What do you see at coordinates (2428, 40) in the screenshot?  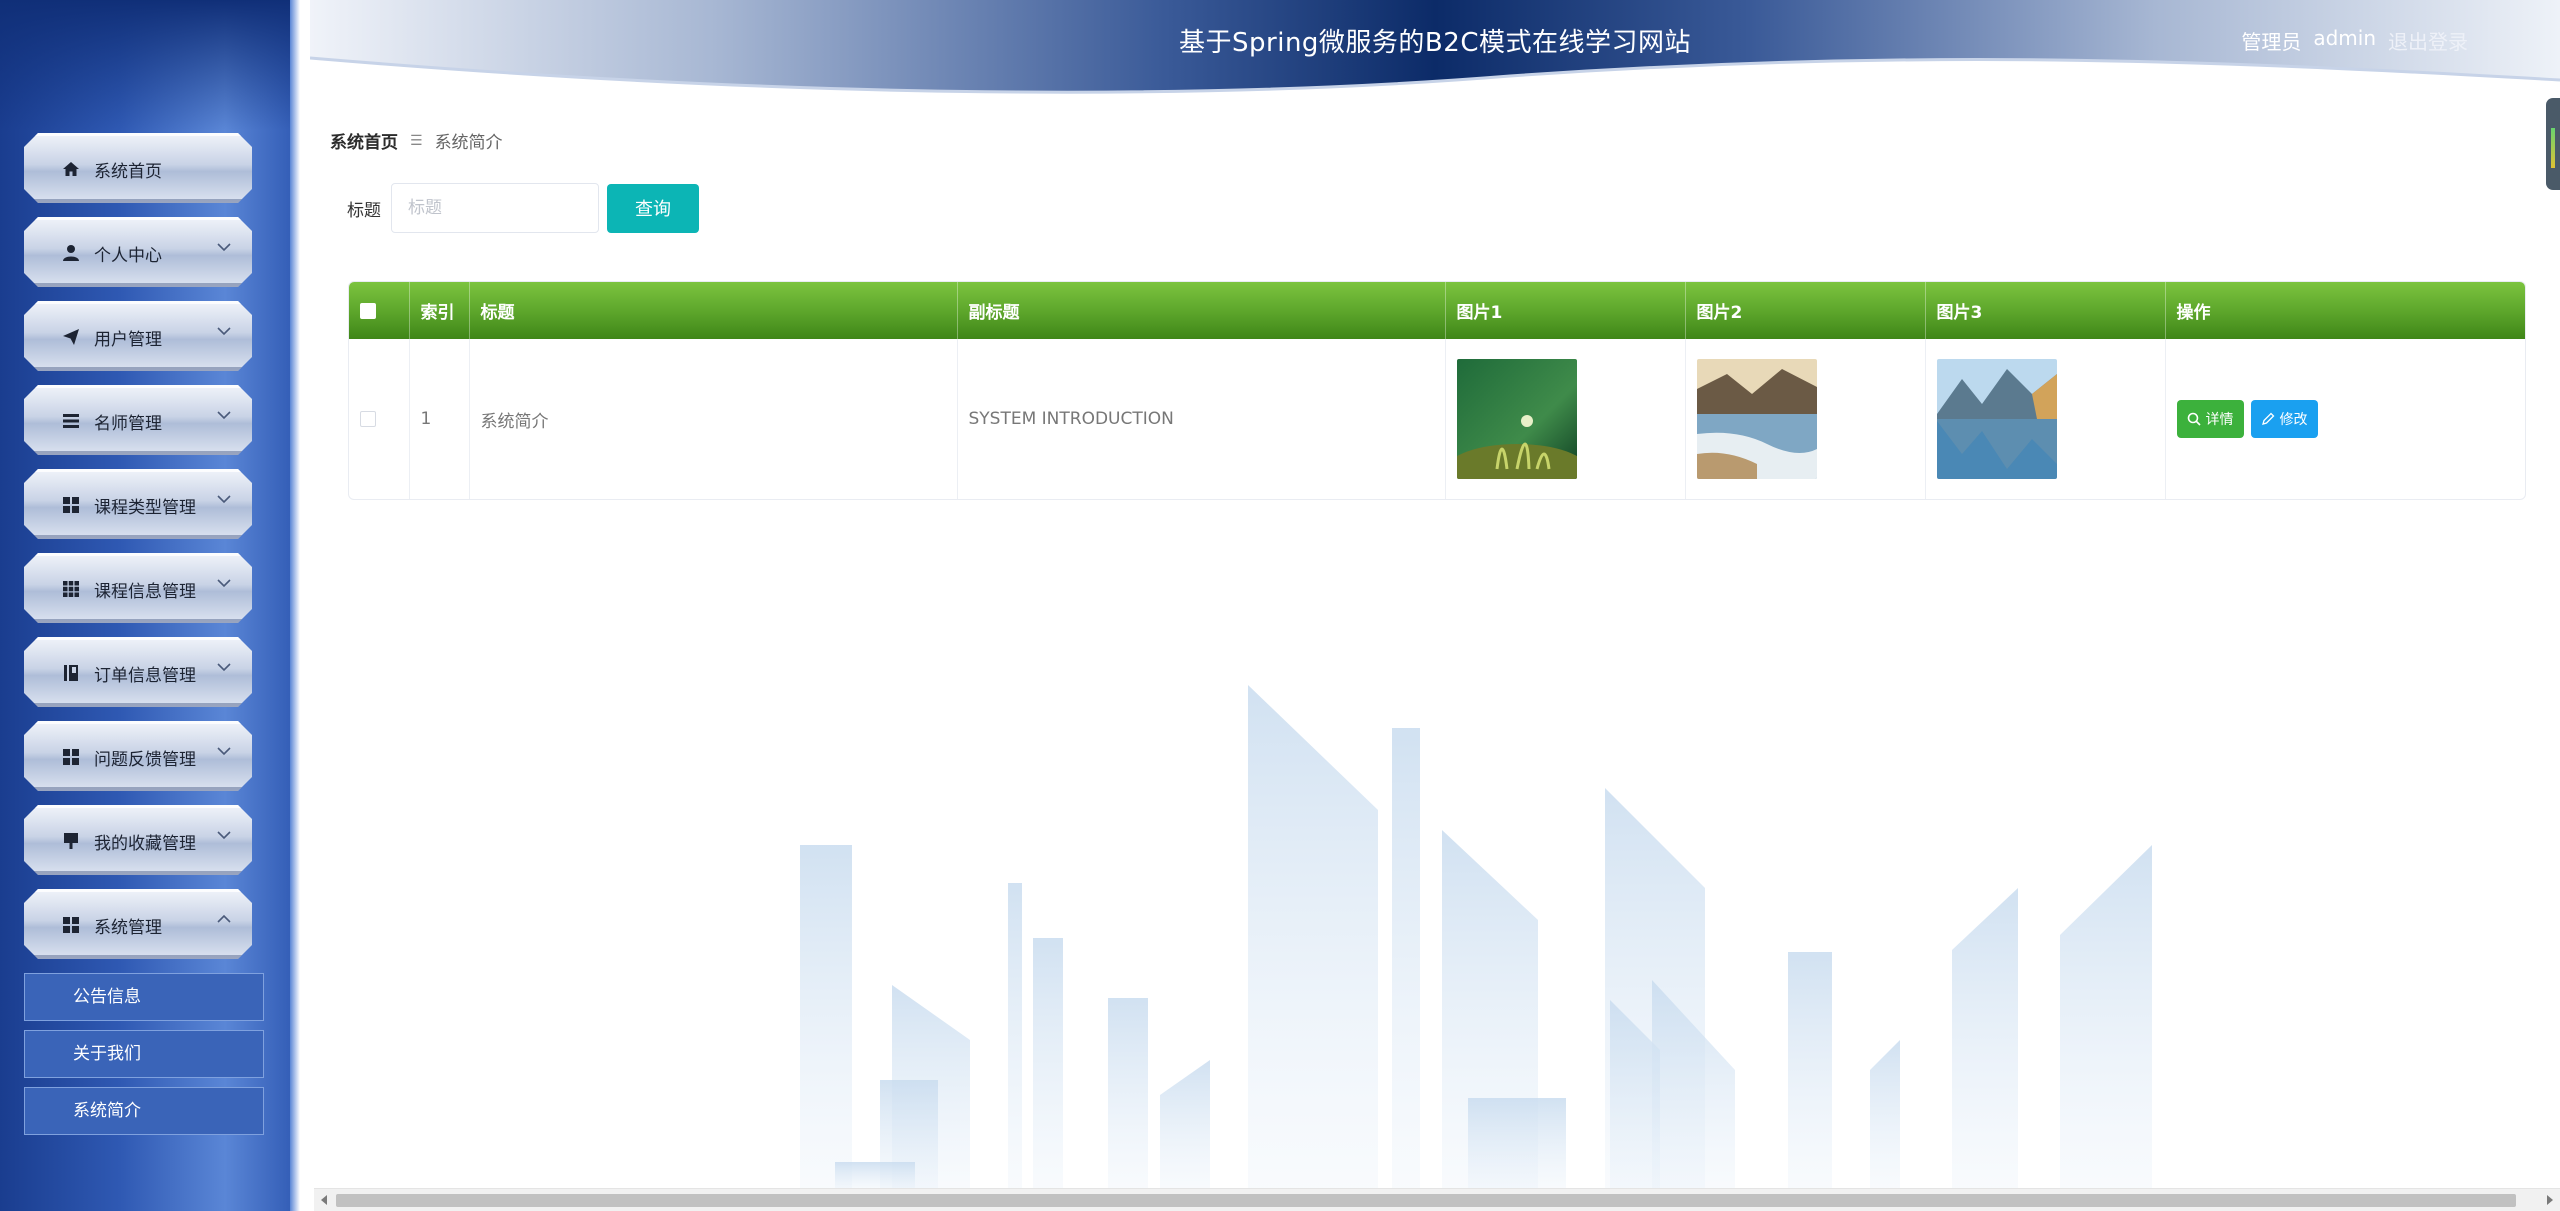 I see `logout-link: 退出登录` at bounding box center [2428, 40].